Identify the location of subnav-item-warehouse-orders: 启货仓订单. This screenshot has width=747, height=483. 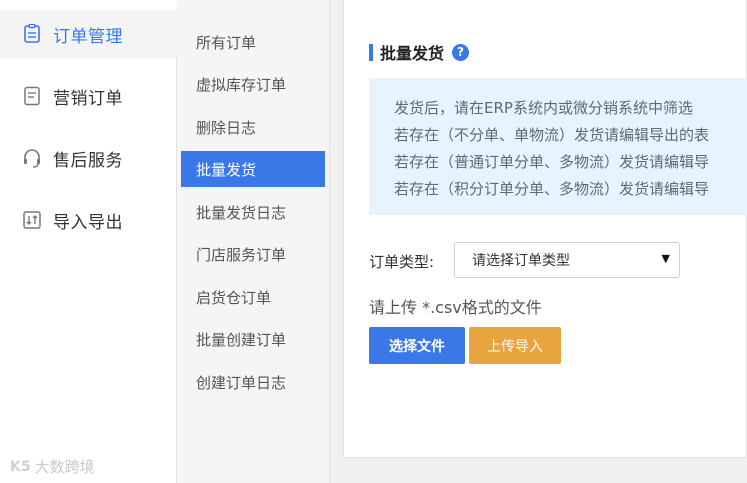
(253, 297).